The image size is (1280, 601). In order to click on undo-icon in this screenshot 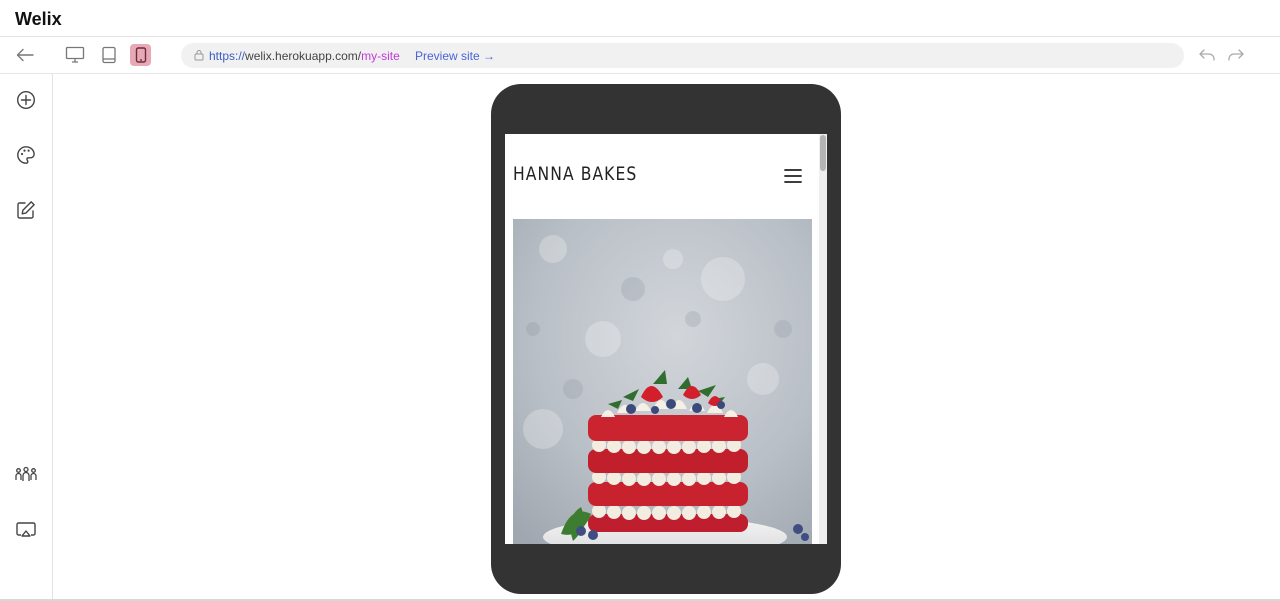, I will do `click(1207, 55)`.